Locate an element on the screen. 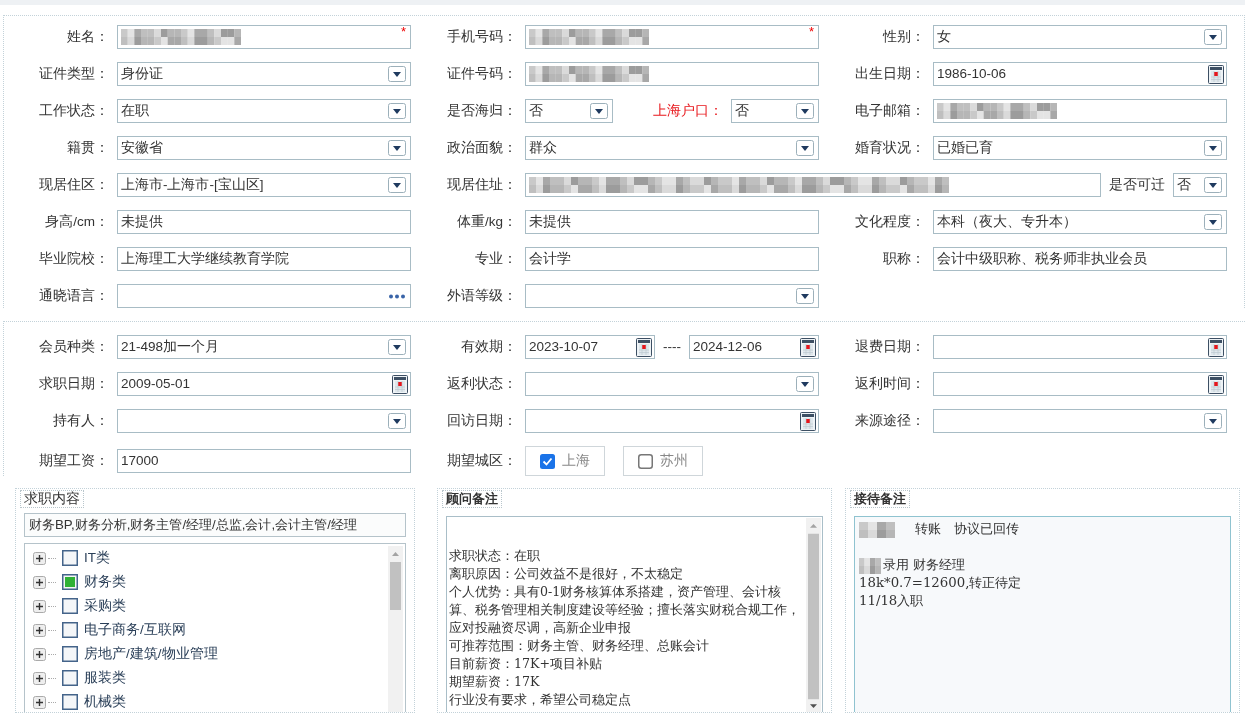  date-field: 2009-05-01 is located at coordinates (264, 384).